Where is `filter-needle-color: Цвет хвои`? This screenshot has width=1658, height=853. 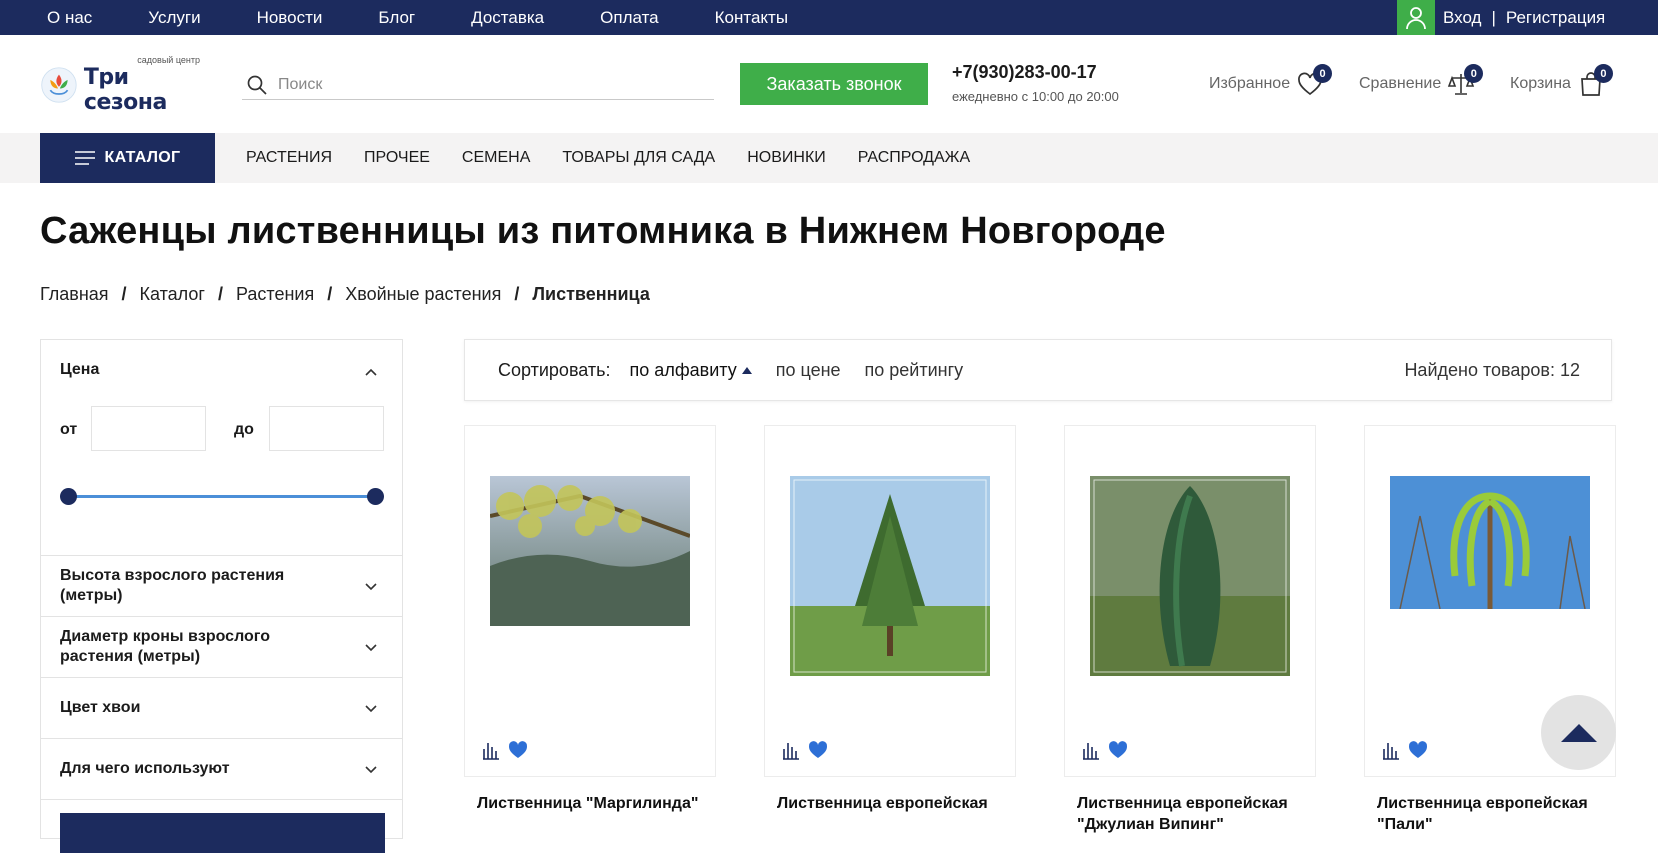 filter-needle-color: Цвет хвои is located at coordinates (221, 708).